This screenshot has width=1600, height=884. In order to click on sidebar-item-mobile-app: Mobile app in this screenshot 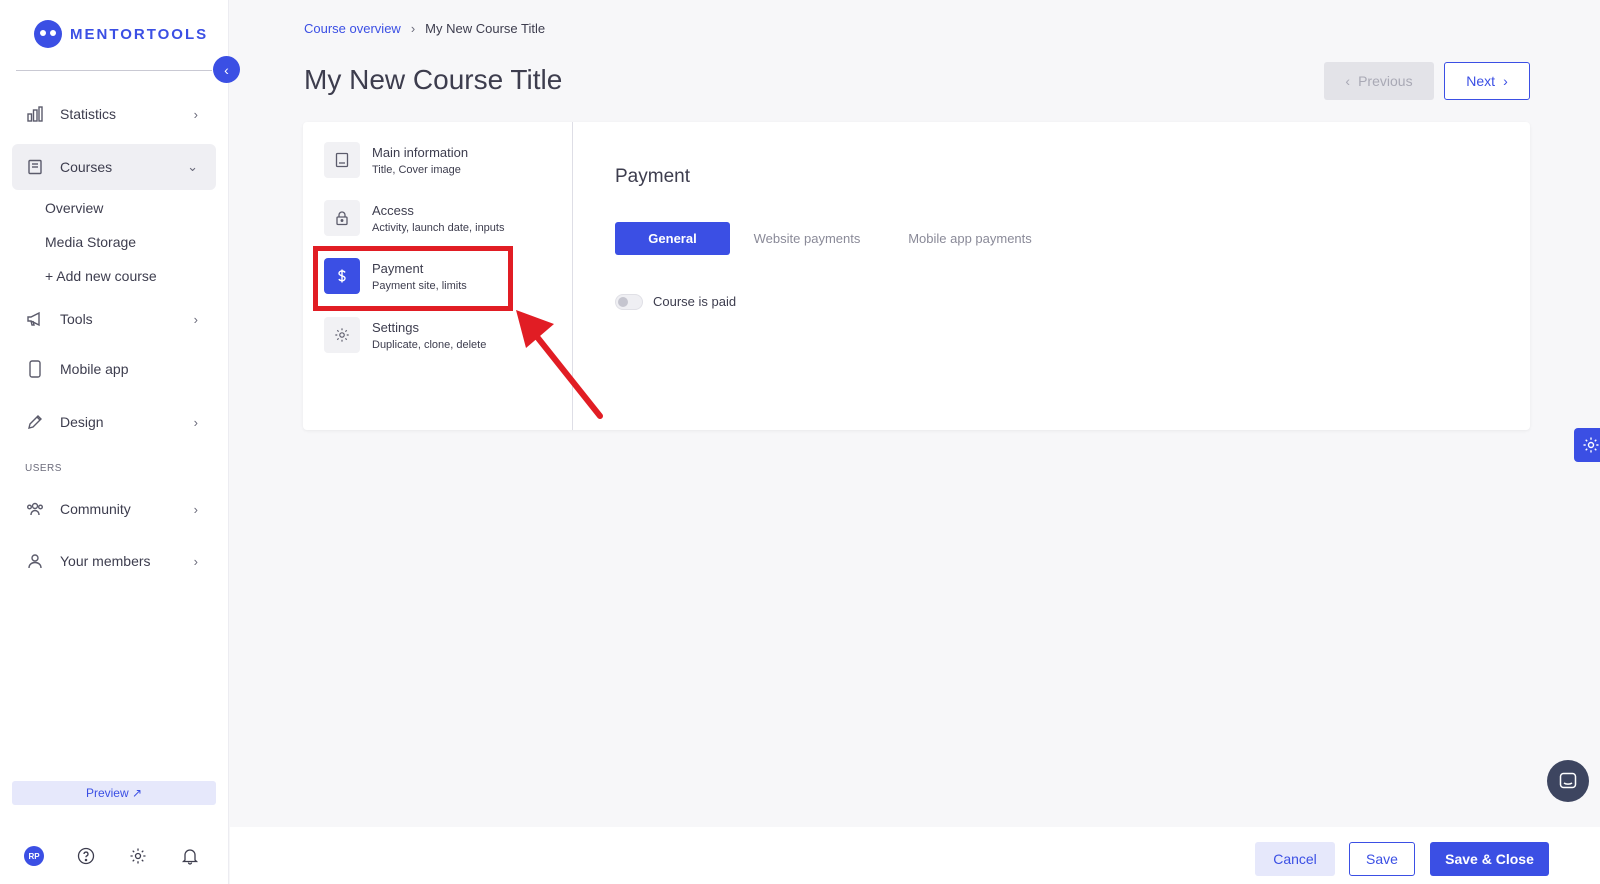, I will do `click(114, 369)`.